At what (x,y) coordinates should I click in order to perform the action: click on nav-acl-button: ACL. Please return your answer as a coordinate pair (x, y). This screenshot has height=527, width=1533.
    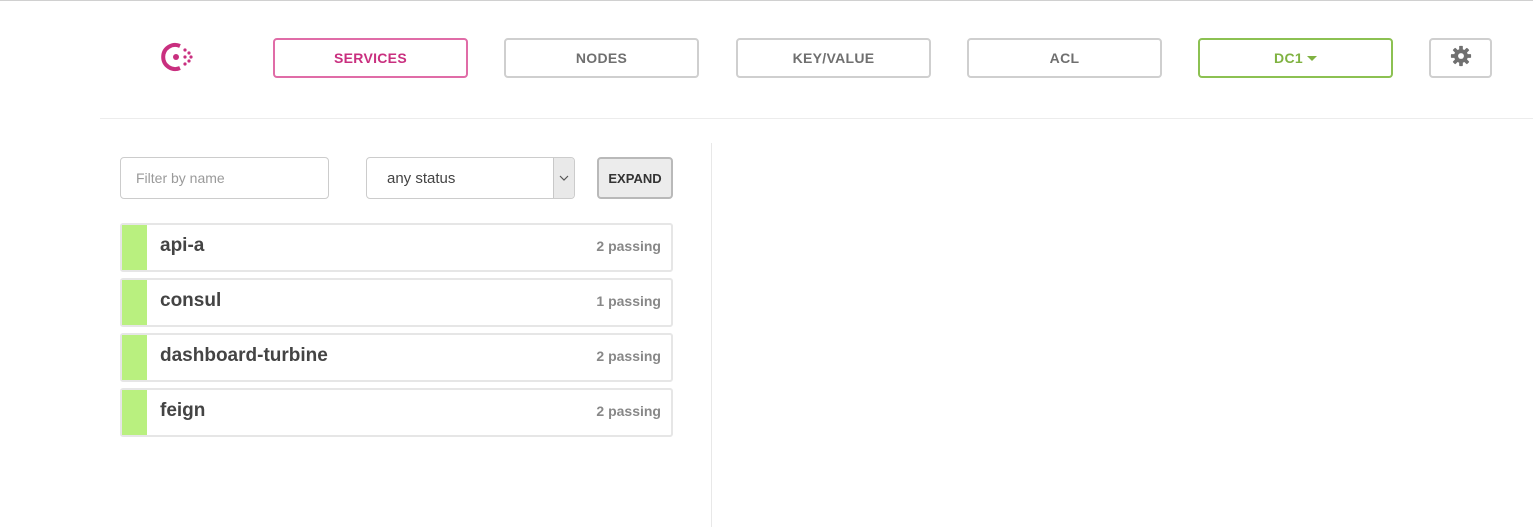
    Looking at the image, I should click on (1064, 58).